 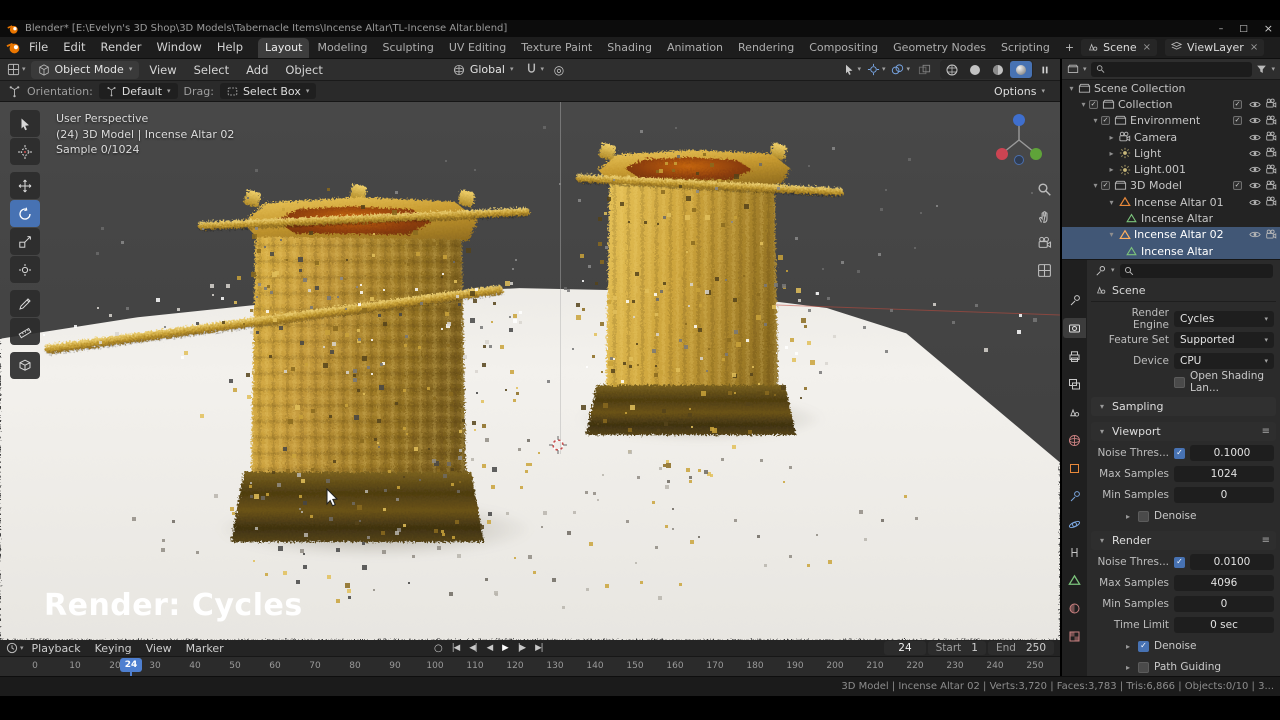 I want to click on menu-edit: Edit, so click(x=74, y=47).